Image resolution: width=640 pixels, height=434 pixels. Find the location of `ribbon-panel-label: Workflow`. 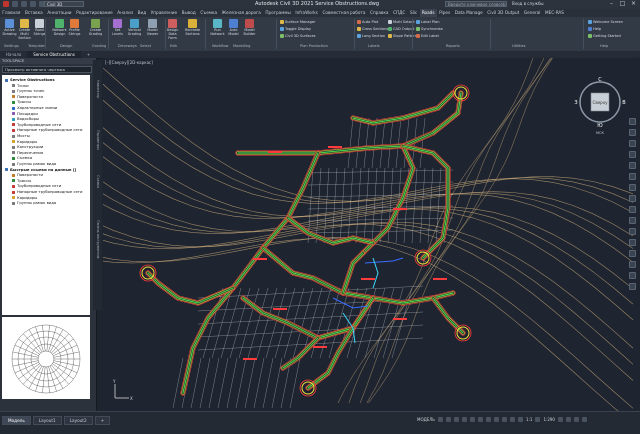

ribbon-panel-label: Workflow is located at coordinates (220, 46).